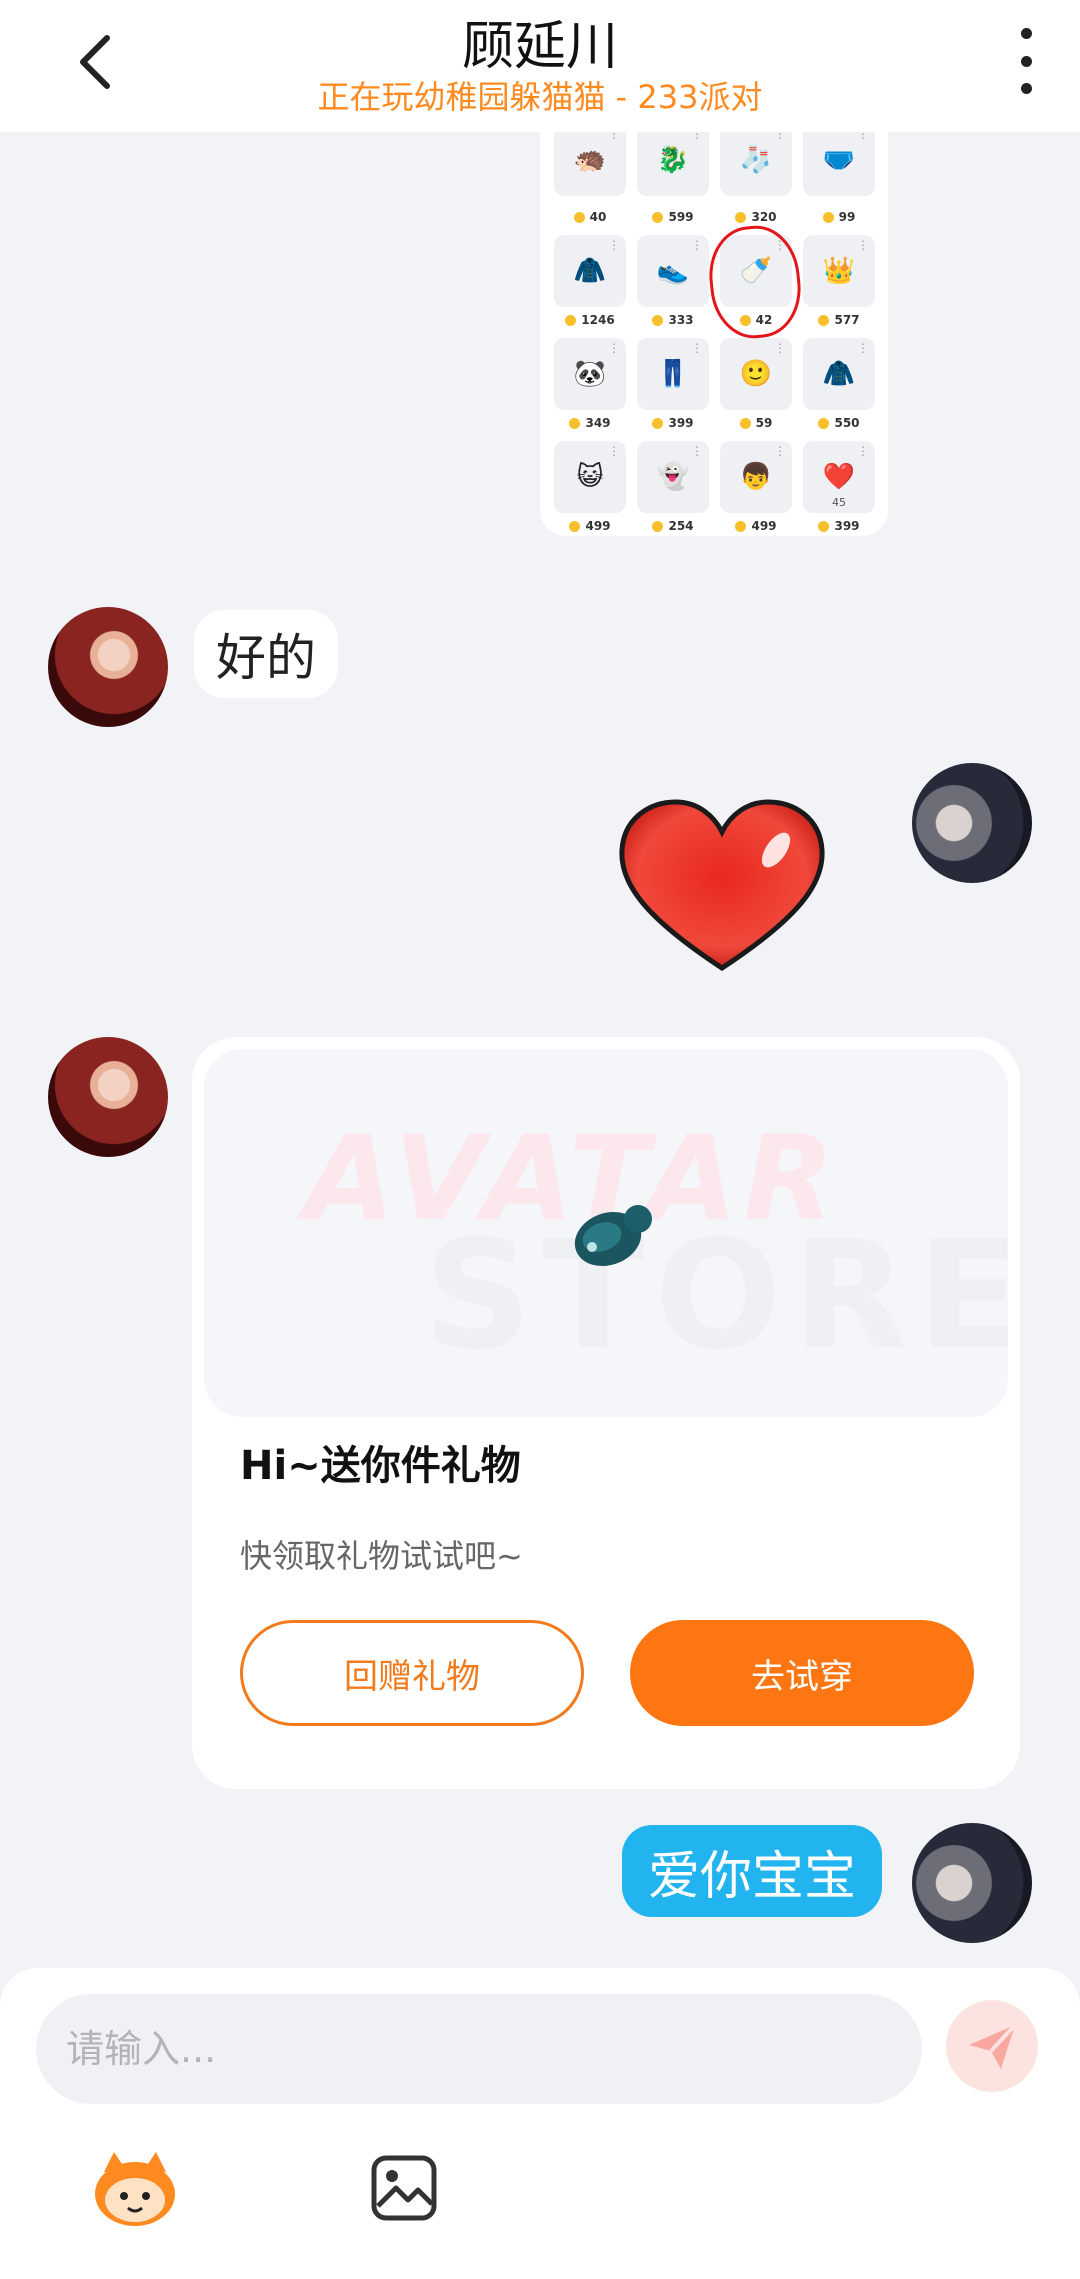 This screenshot has height=2279, width=1080. I want to click on store-item-price: 254, so click(673, 526).